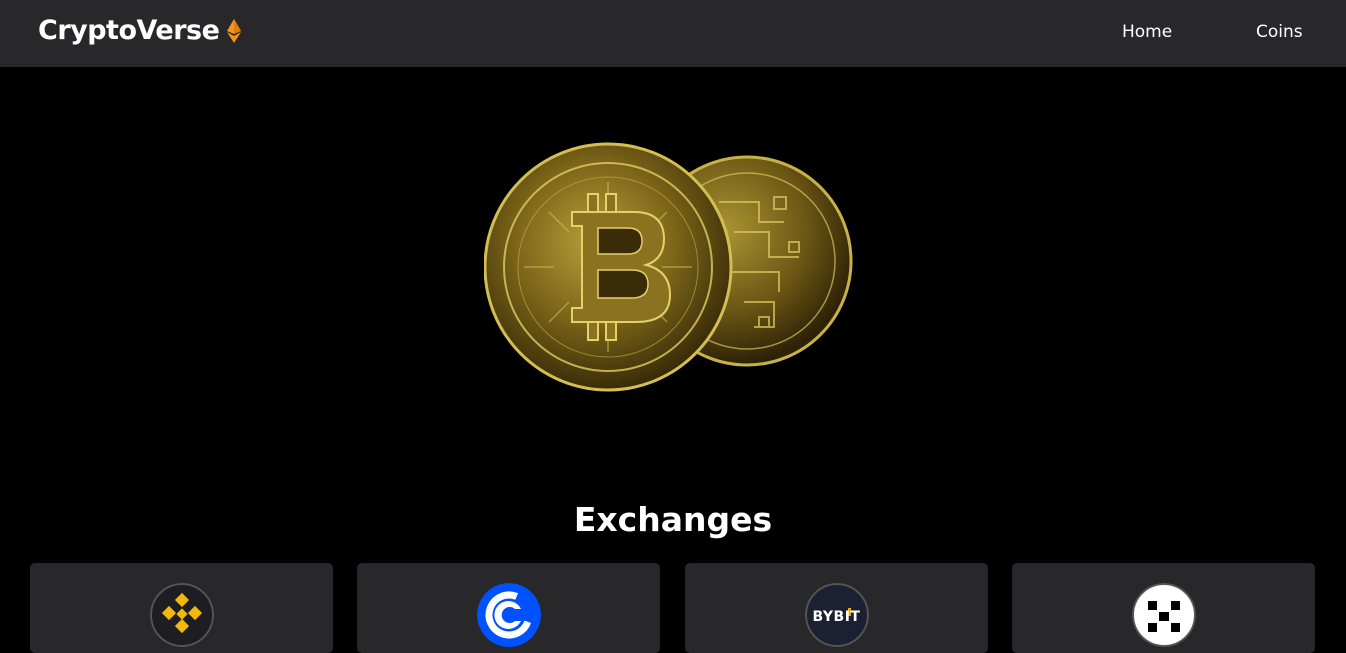  Describe the element at coordinates (836, 608) in the screenshot. I see `exchange-card-bybit: BYBIT` at that location.